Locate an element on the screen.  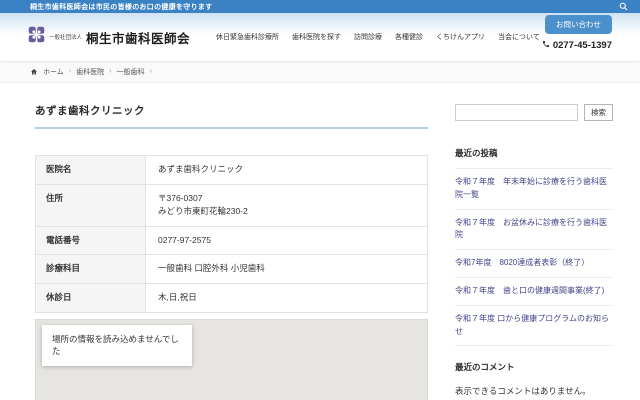
nav-item-about: 当会について is located at coordinates (519, 37).